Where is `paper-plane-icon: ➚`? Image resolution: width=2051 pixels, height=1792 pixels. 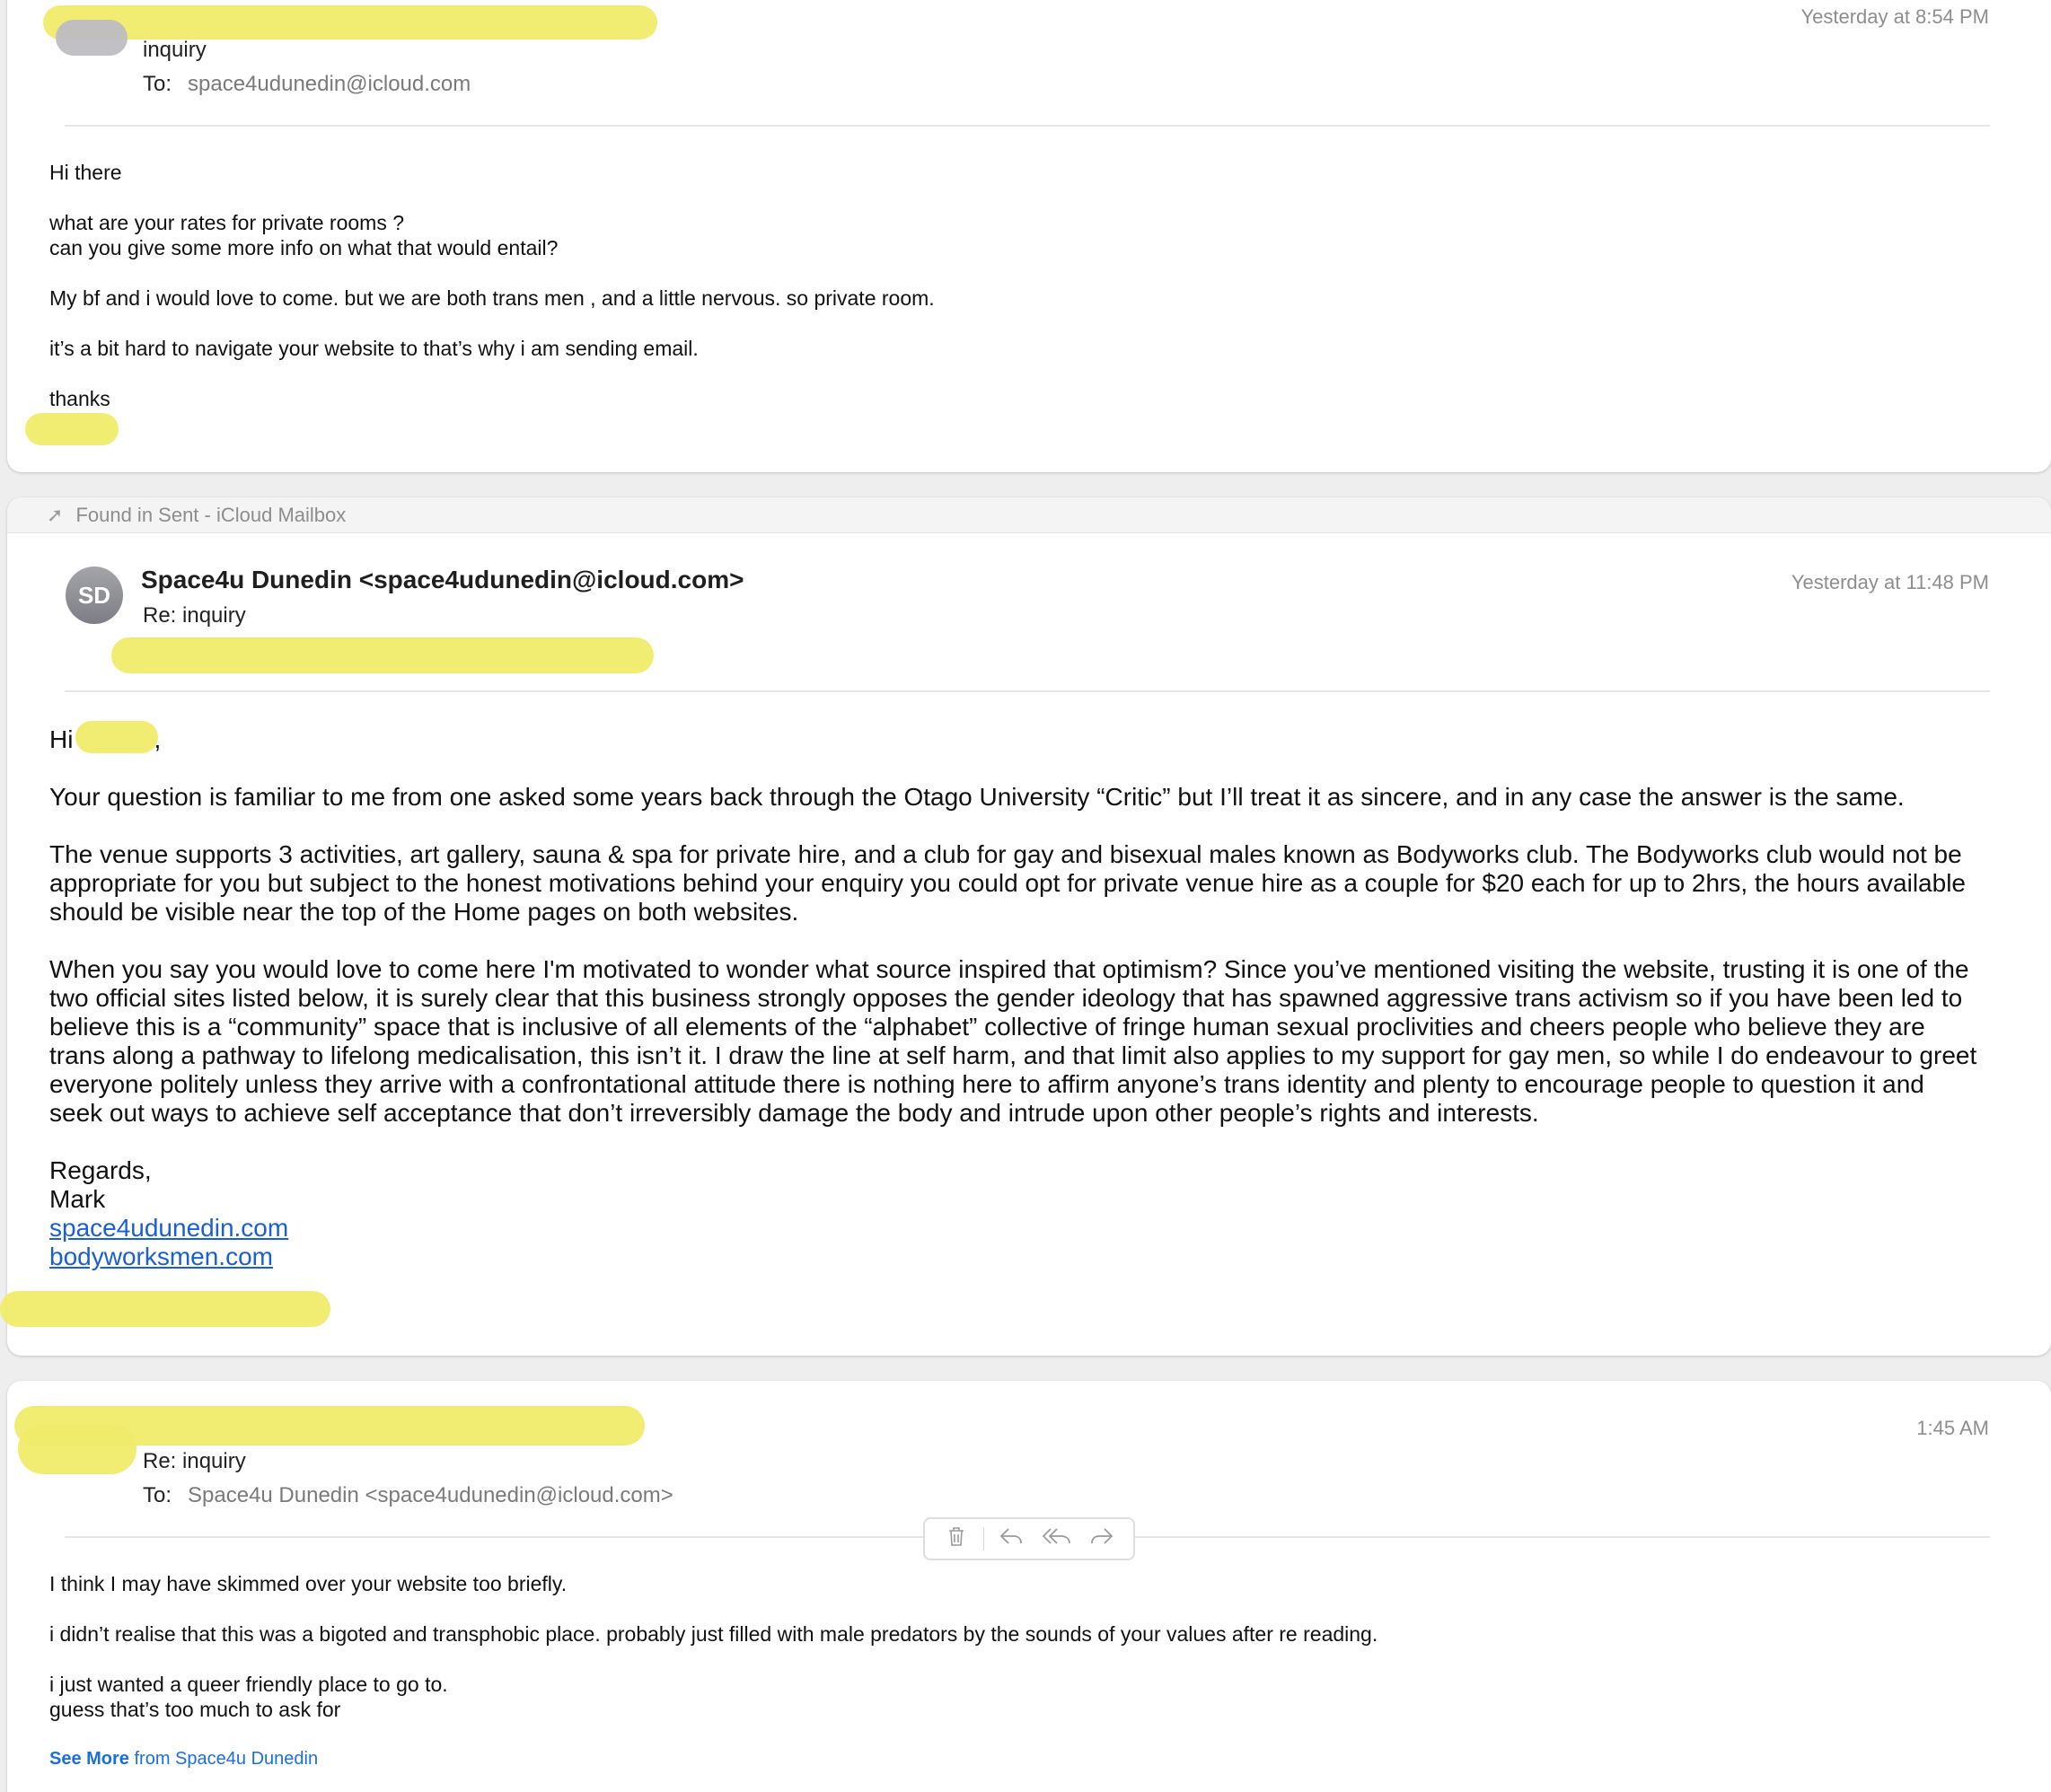
paper-plane-icon: ➚ is located at coordinates (55, 514).